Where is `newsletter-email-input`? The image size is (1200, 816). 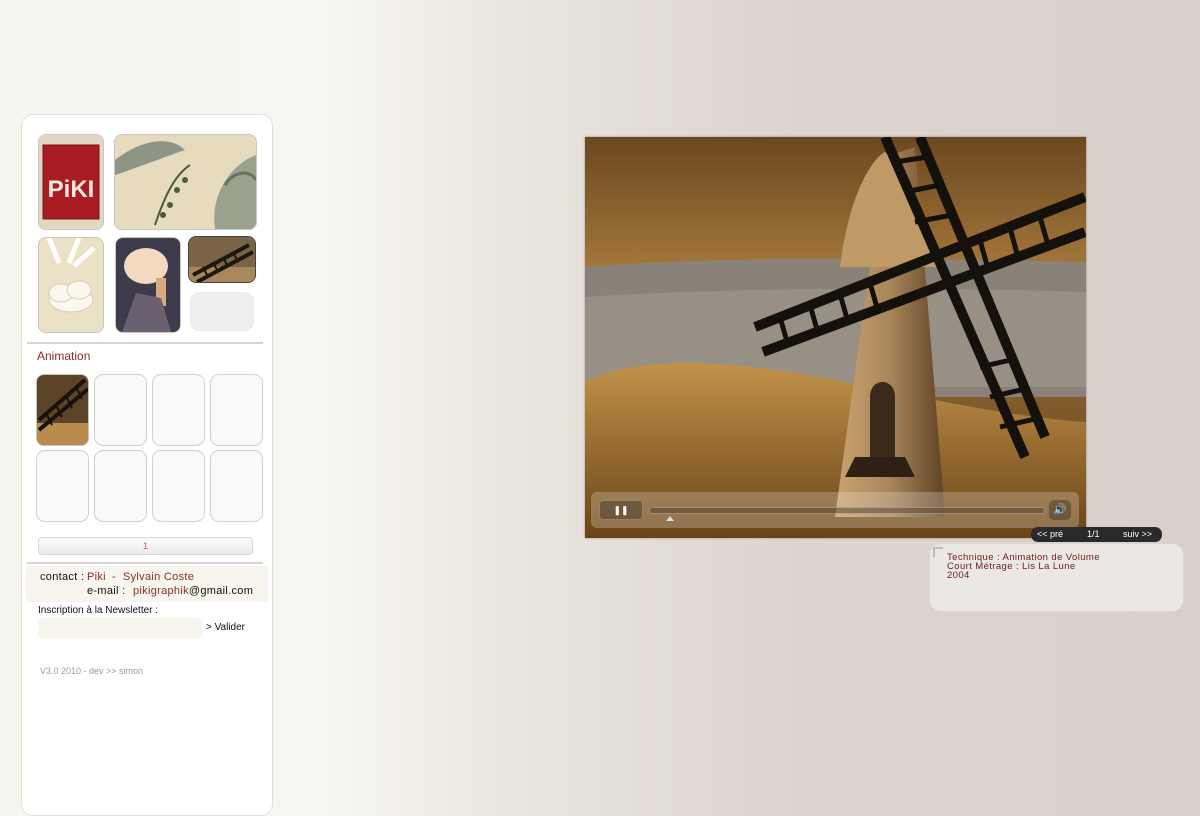
newsletter-email-input is located at coordinates (120, 628).